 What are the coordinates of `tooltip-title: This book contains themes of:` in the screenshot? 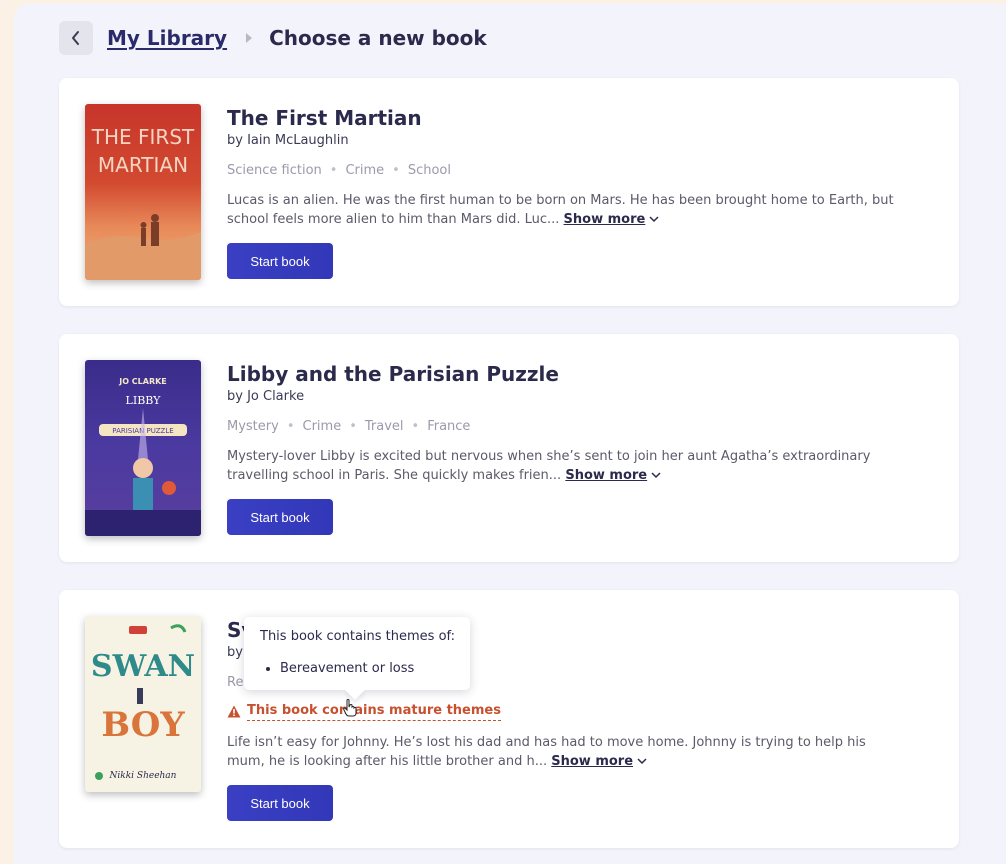 It's located at (358, 636).